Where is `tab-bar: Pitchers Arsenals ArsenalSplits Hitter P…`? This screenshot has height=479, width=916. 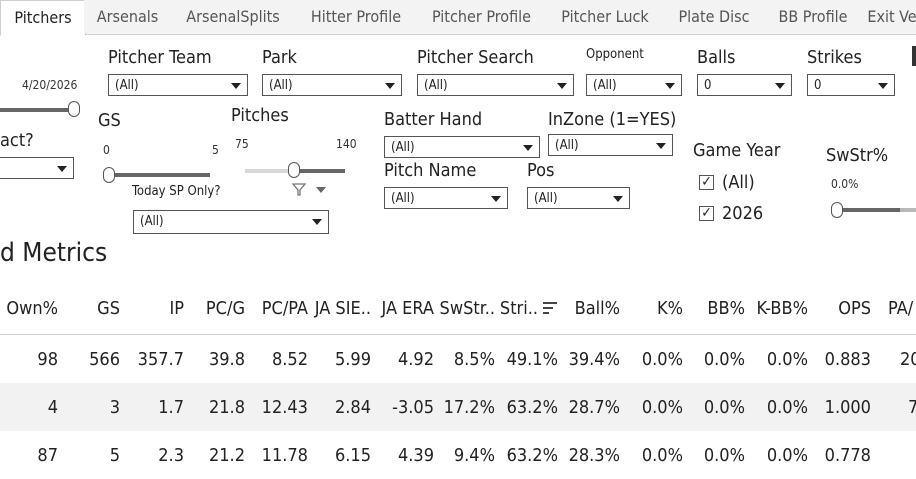
tab-bar: Pitchers Arsenals ArsenalSplits Hitter P… is located at coordinates (458, 18).